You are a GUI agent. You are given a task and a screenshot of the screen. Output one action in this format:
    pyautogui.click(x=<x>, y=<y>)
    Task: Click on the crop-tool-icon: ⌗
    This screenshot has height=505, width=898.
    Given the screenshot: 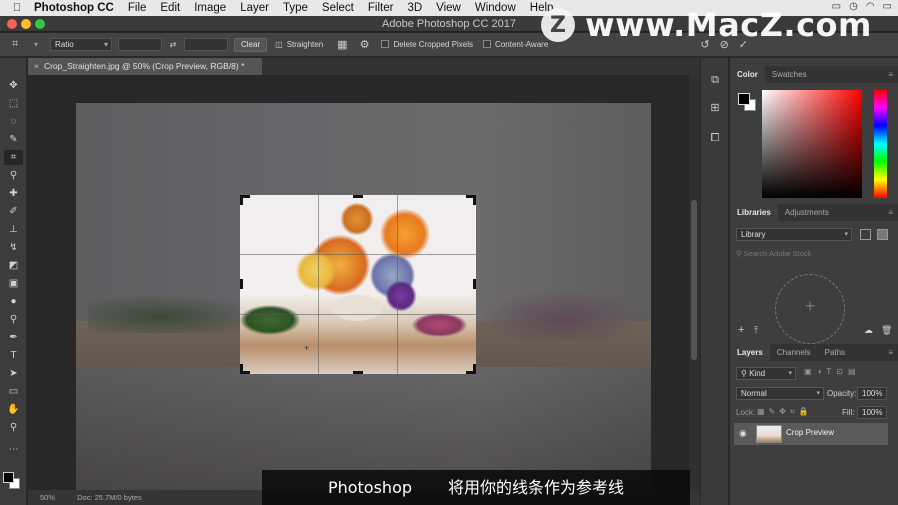 What is the action you would take?
    pyautogui.click(x=13, y=157)
    